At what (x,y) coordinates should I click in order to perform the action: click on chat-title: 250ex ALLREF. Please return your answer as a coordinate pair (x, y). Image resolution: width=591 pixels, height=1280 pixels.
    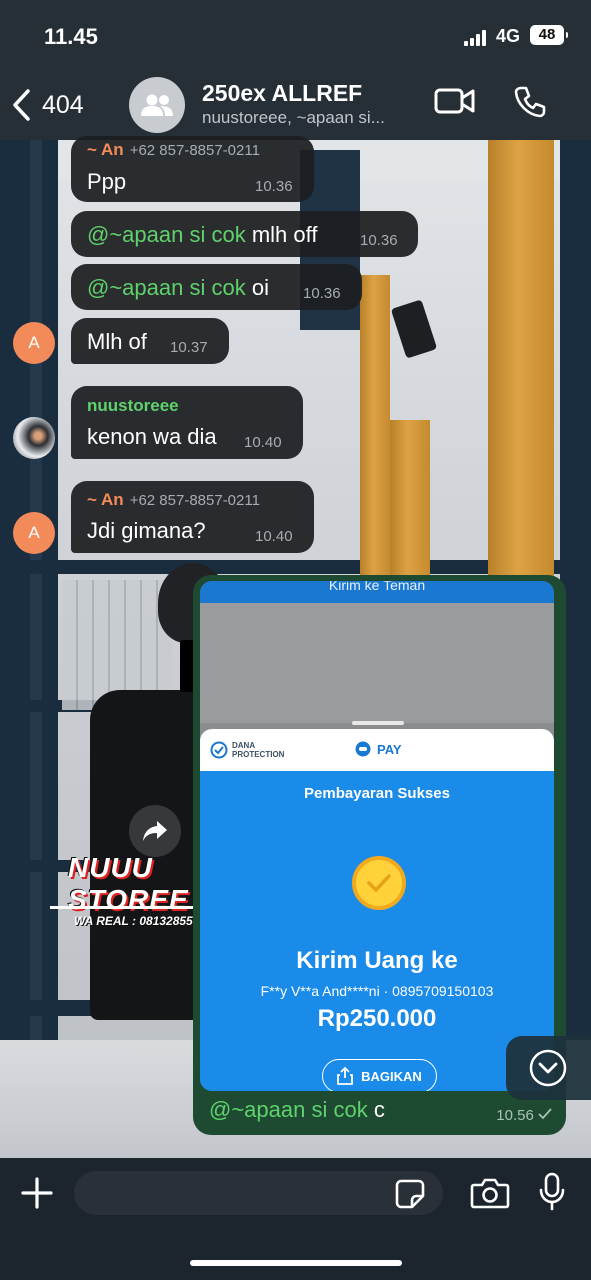
    Looking at the image, I should click on (282, 93).